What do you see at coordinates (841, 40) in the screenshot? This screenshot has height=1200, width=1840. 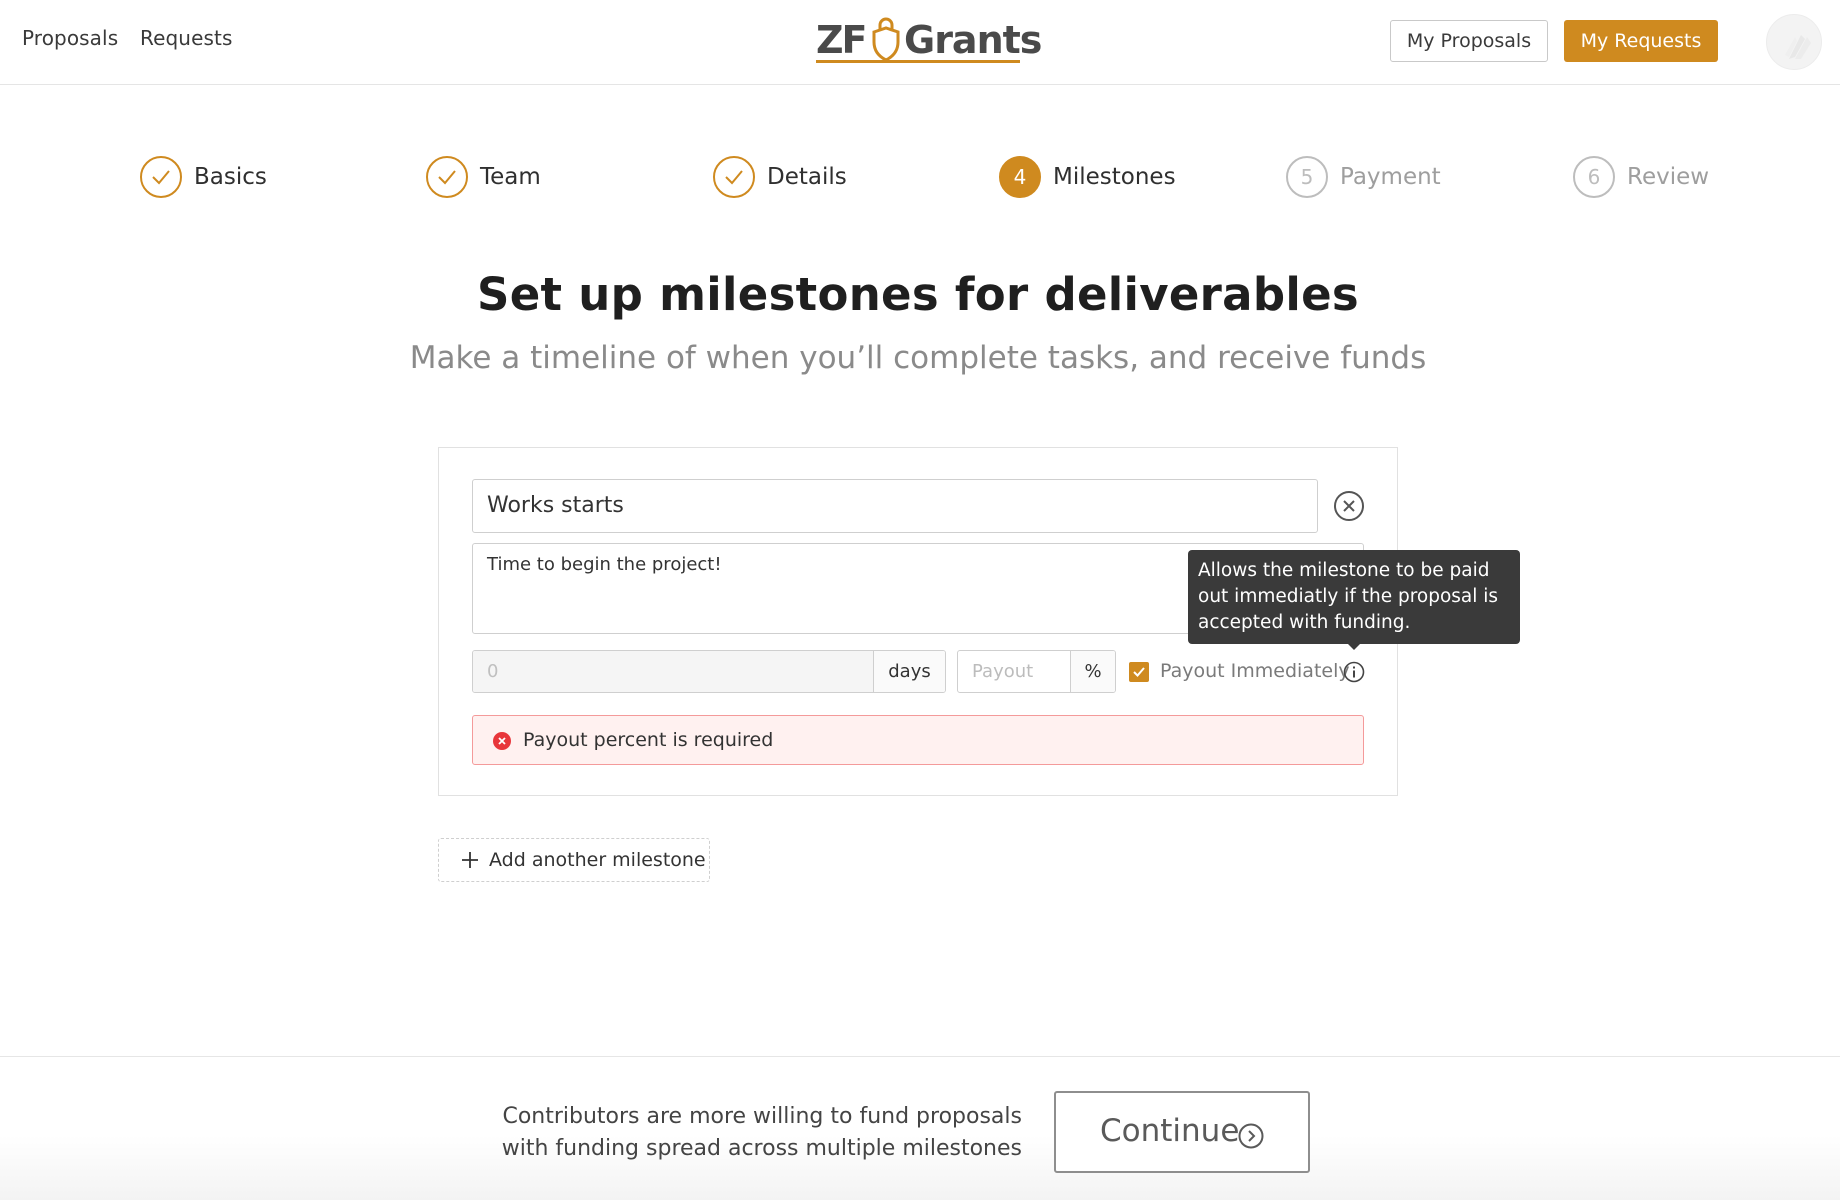 I see `logo-zf-text: ZF` at bounding box center [841, 40].